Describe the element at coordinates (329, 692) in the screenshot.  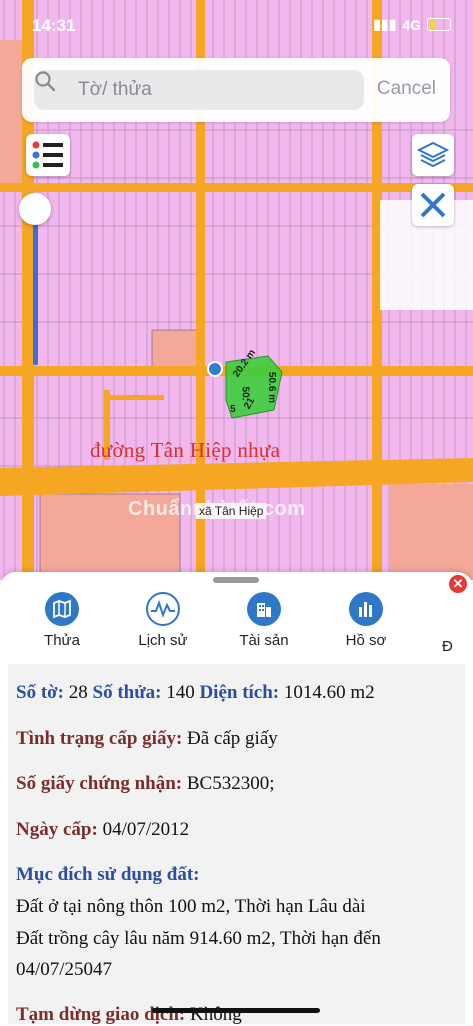
I see `dien-tich-value: 1014.60 m2` at that location.